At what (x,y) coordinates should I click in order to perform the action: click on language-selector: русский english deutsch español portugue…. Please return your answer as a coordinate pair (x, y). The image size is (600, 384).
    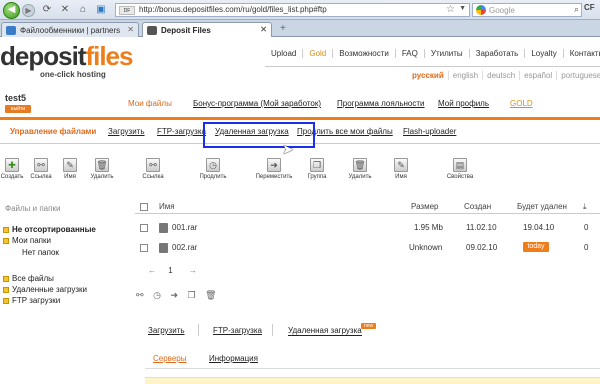
    Looking at the image, I should click on (504, 75).